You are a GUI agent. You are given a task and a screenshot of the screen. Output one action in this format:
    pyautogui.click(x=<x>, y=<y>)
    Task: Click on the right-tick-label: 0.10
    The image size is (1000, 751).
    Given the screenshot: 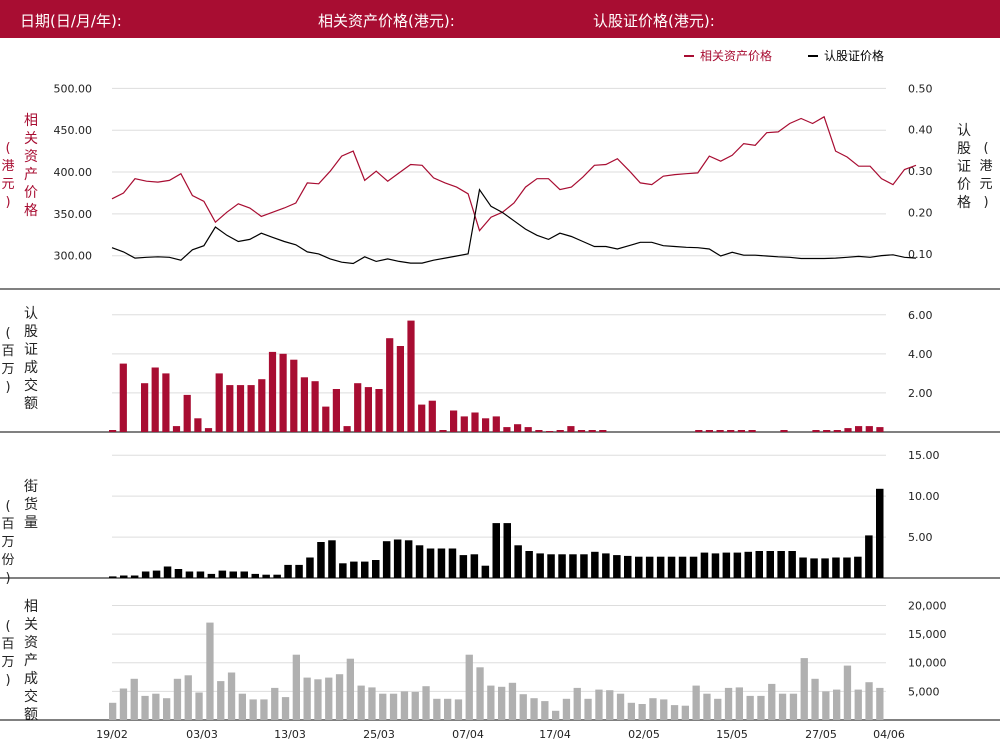 What is the action you would take?
    pyautogui.click(x=920, y=254)
    